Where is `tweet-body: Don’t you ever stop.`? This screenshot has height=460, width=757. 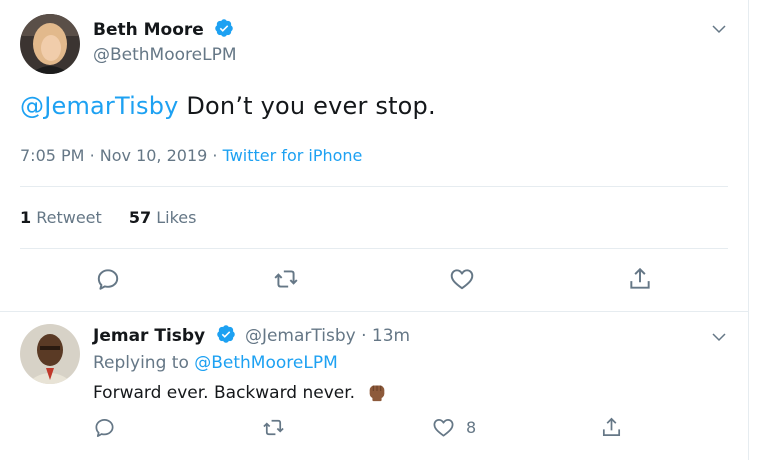
tweet-body: Don’t you ever stop. is located at coordinates (307, 106).